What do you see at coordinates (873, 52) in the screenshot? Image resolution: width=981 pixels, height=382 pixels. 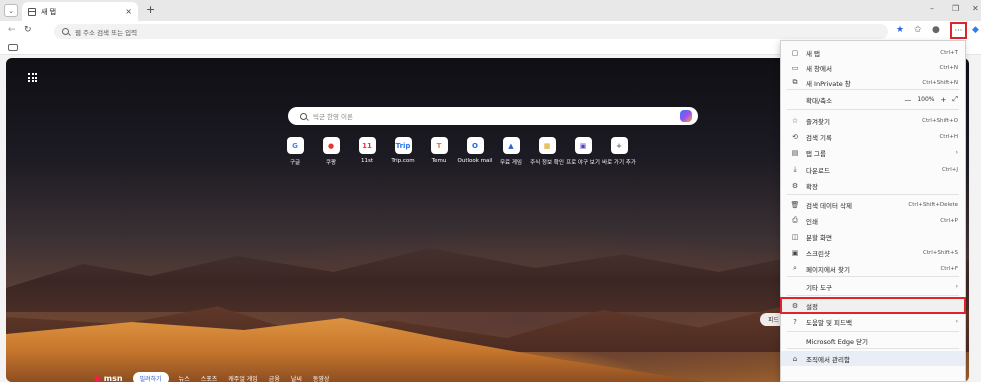 I see `menu-item-new-tab: ▢ 새 탭 Ctrl+T` at bounding box center [873, 52].